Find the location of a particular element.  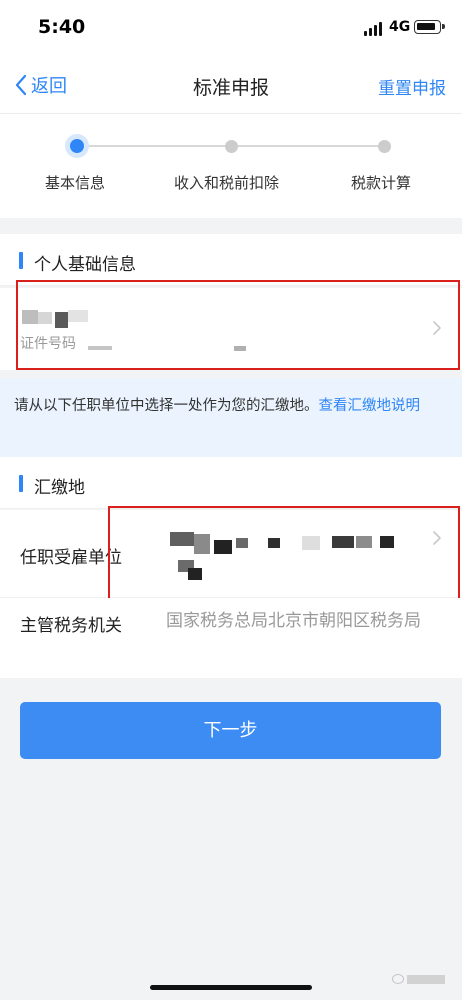

tax-authority-value: 国家税务总局北京市朝阳区税务局 is located at coordinates (293, 621).